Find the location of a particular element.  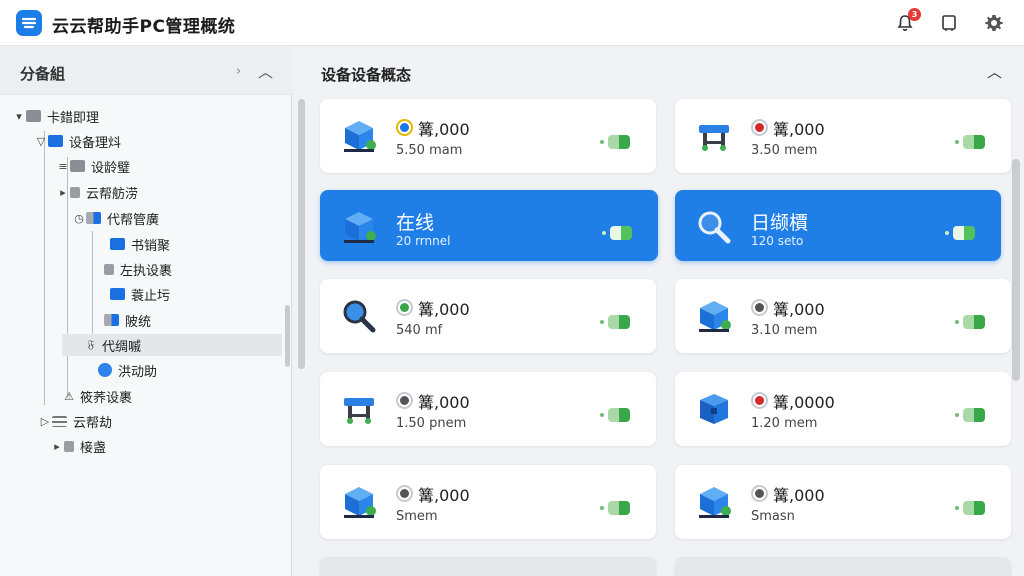

tree-expander-icon: ◷ is located at coordinates (79, 218).